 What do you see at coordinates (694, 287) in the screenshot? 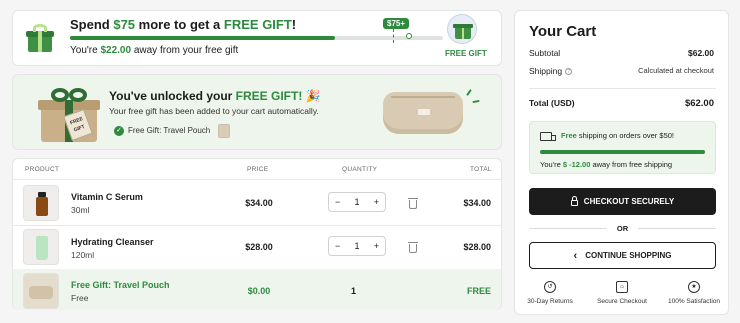
I see `badge-icon: ★` at bounding box center [694, 287].